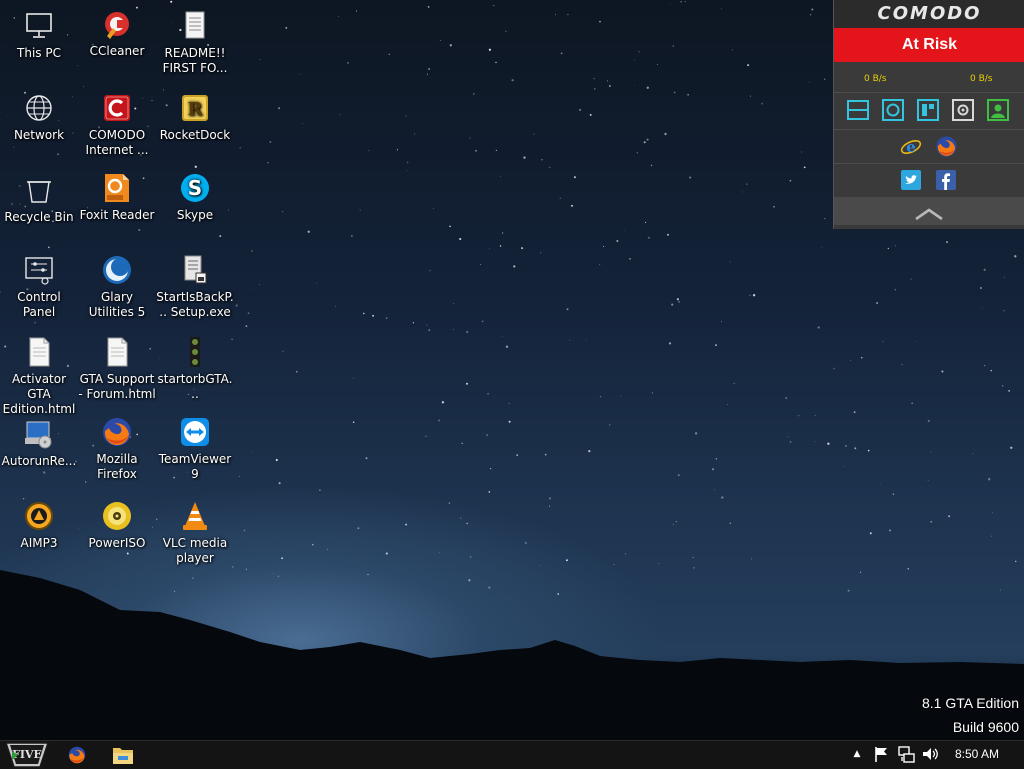  What do you see at coordinates (195, 516) in the screenshot?
I see `vlc-icon` at bounding box center [195, 516].